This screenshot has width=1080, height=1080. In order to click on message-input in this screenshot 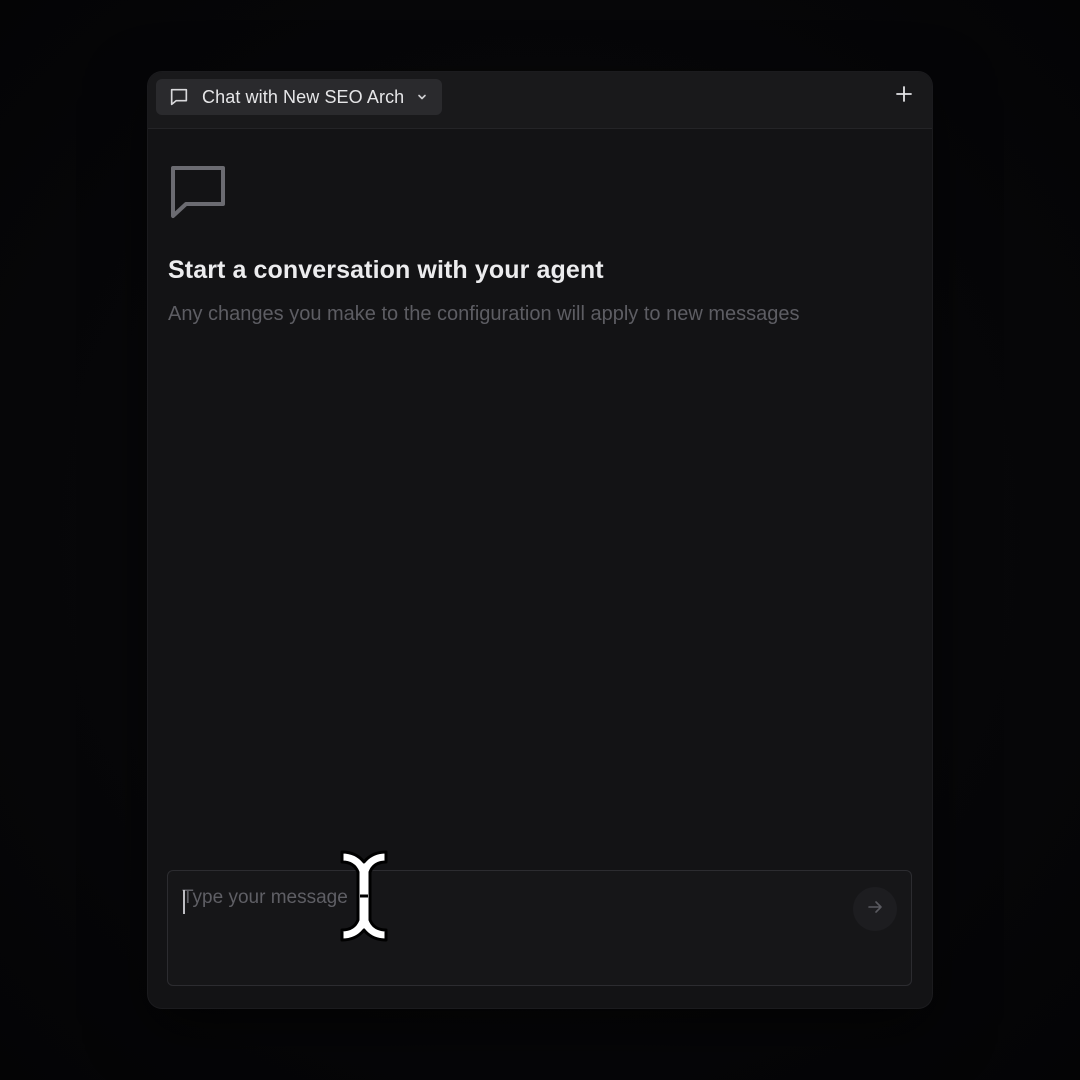, I will do `click(502, 927)`.